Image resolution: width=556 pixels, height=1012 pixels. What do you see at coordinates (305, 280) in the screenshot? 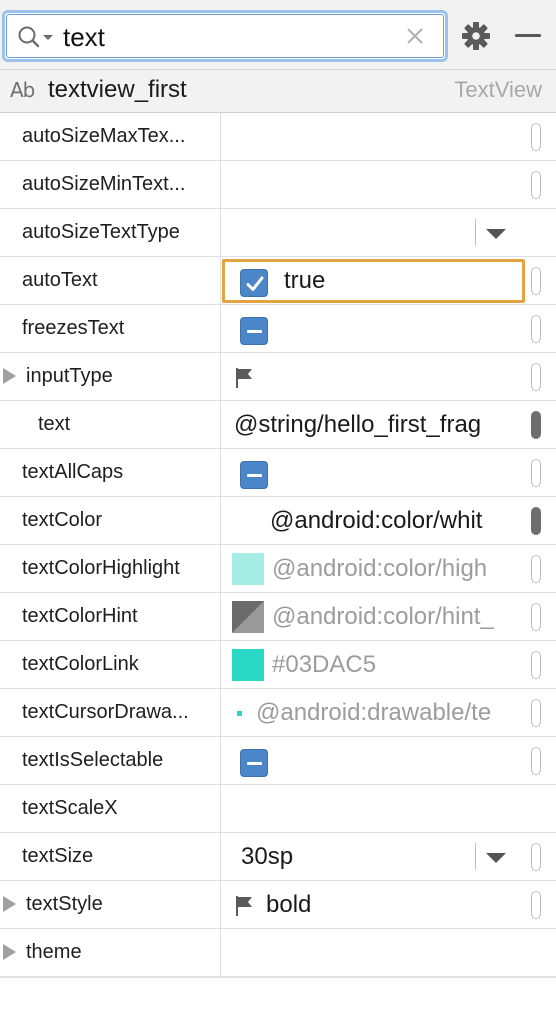
I see `property-value: true` at bounding box center [305, 280].